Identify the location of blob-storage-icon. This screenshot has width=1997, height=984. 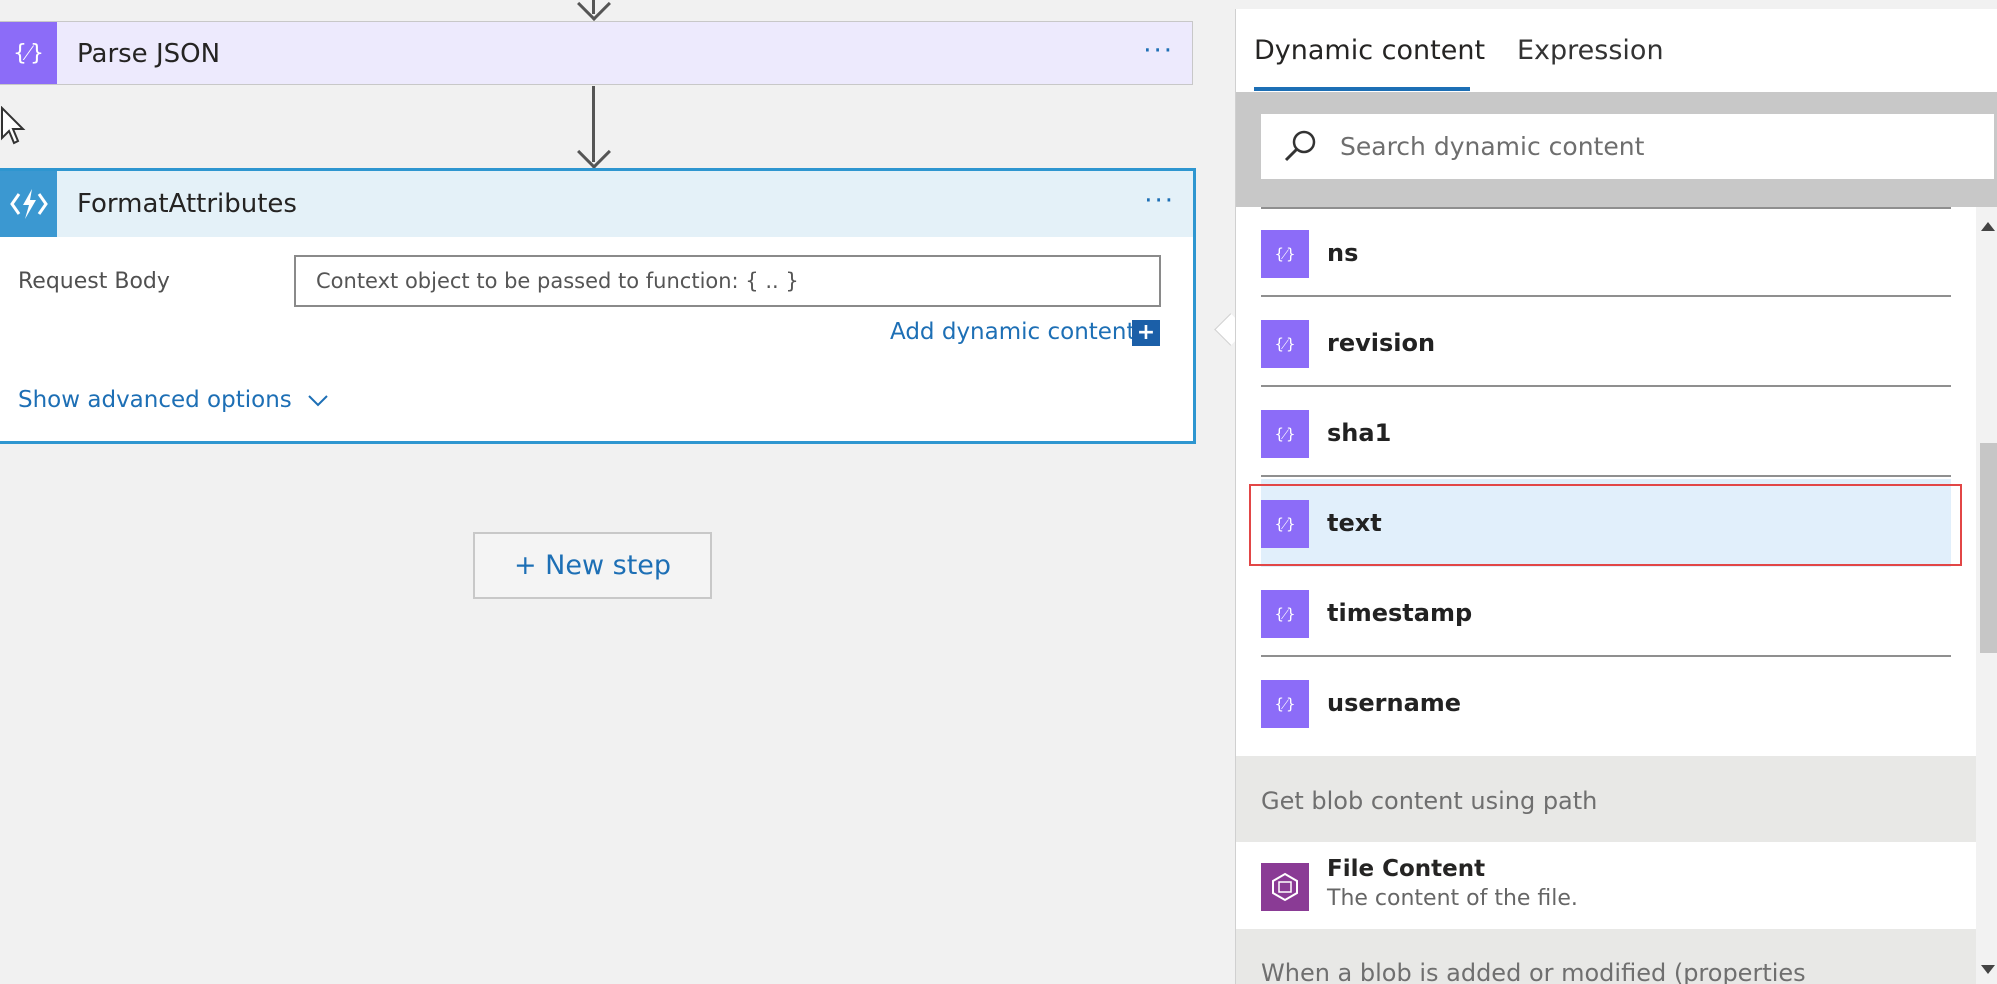
(1285, 887).